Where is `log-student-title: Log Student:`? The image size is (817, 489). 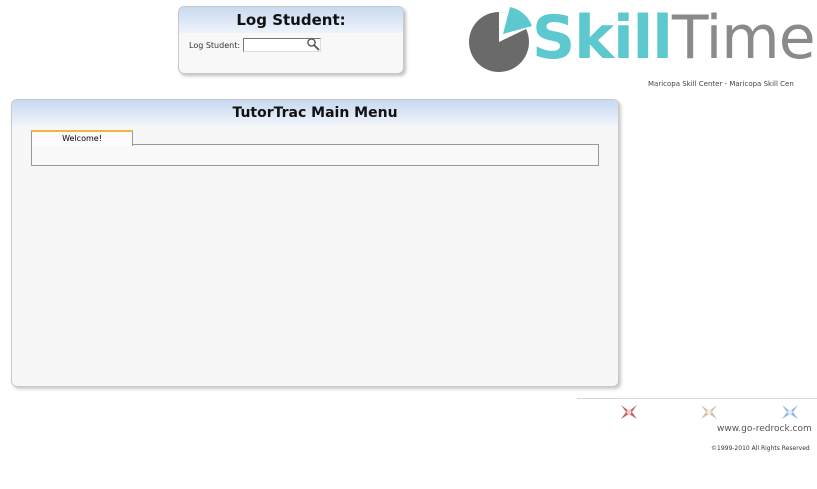 log-student-title: Log Student: is located at coordinates (291, 20).